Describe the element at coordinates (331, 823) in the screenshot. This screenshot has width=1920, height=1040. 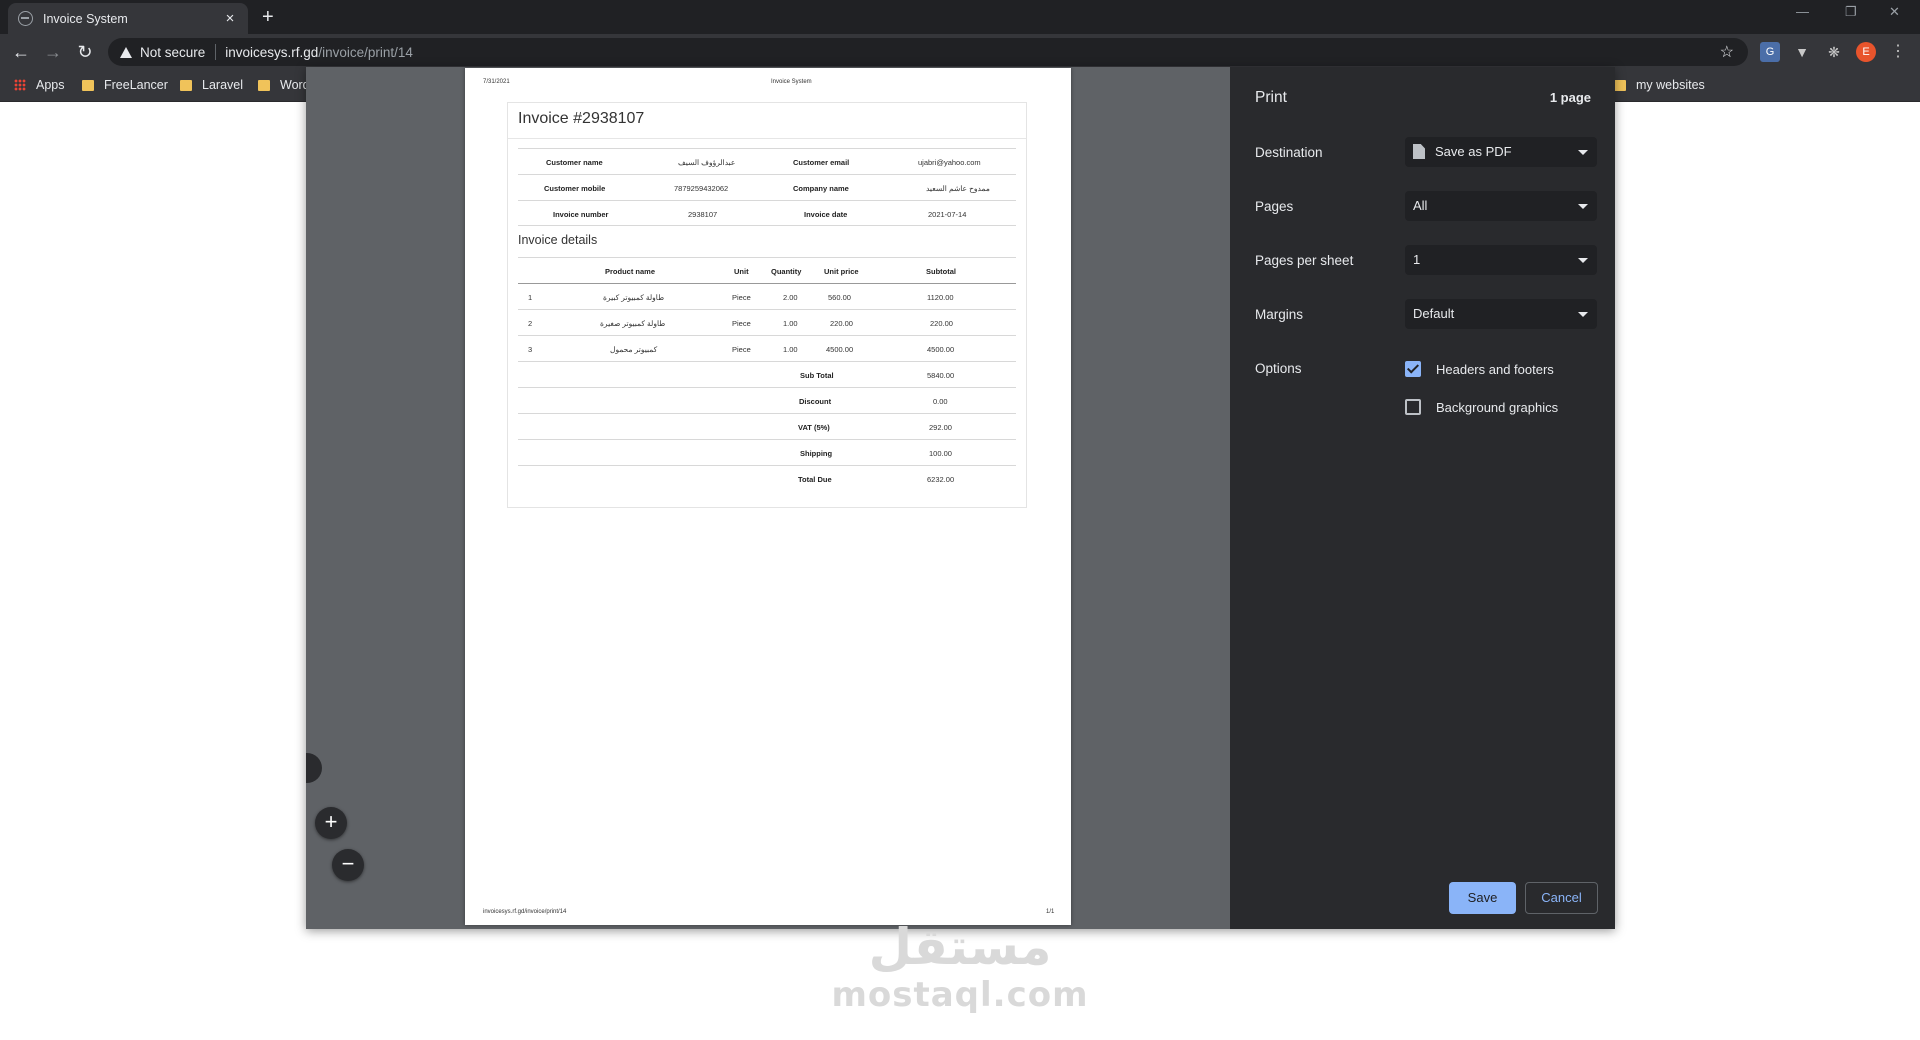
I see `zoom-in-button: +` at that location.